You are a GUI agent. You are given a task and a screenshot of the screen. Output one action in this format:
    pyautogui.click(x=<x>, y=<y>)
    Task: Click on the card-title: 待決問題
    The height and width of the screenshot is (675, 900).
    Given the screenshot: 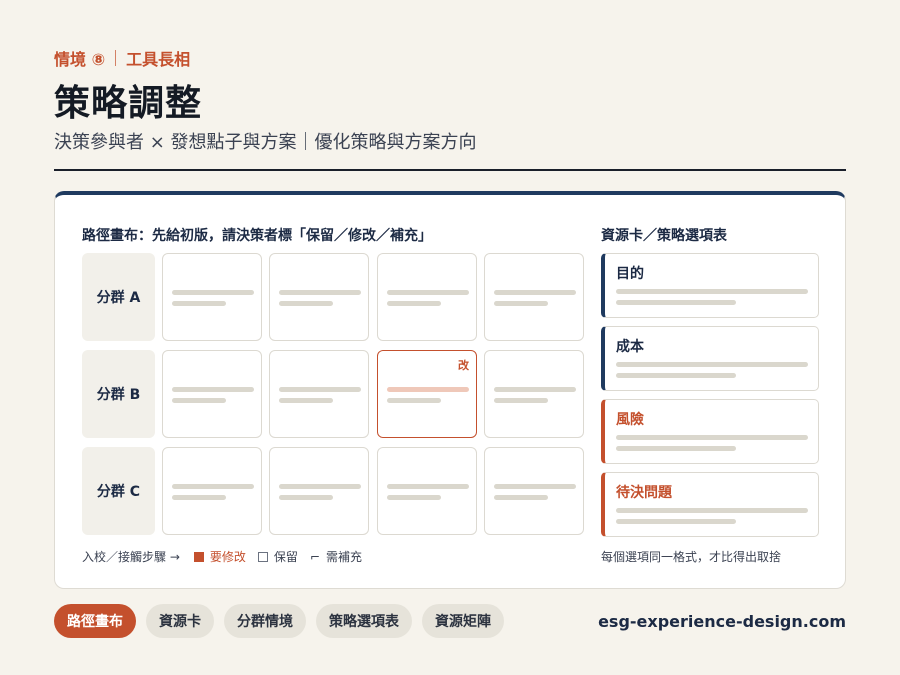 What is the action you would take?
    pyautogui.click(x=644, y=493)
    